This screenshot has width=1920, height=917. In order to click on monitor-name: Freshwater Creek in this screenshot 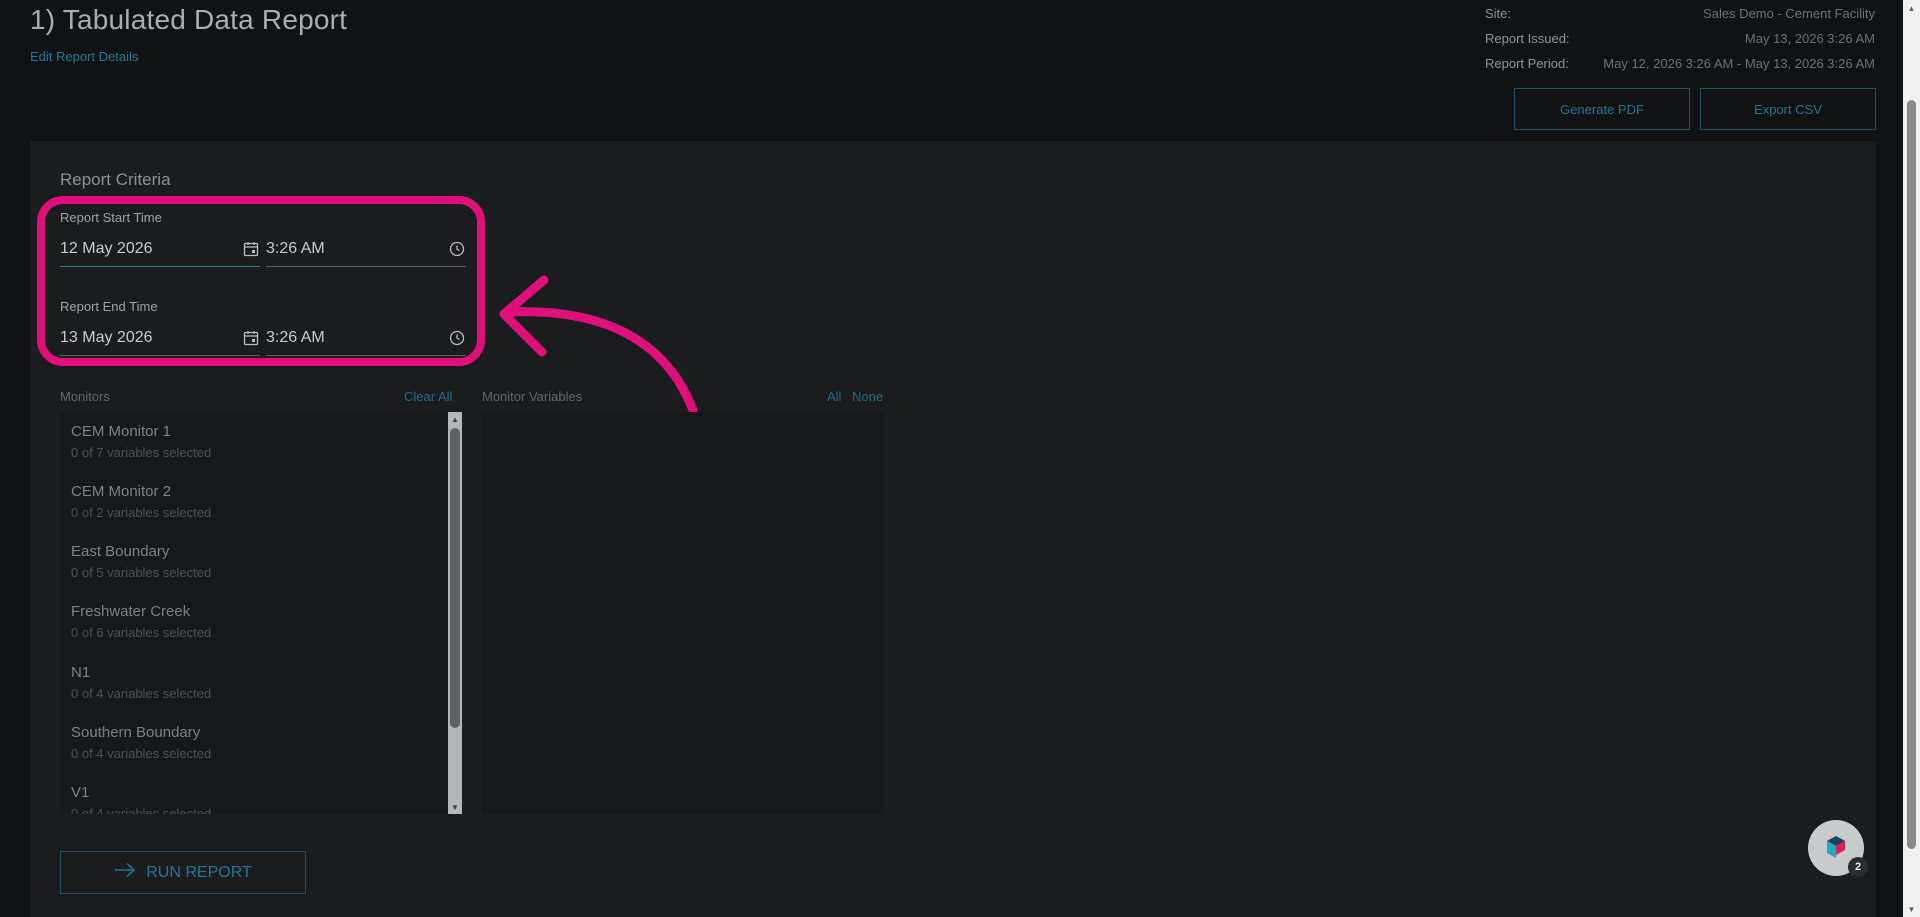, I will do `click(131, 611)`.